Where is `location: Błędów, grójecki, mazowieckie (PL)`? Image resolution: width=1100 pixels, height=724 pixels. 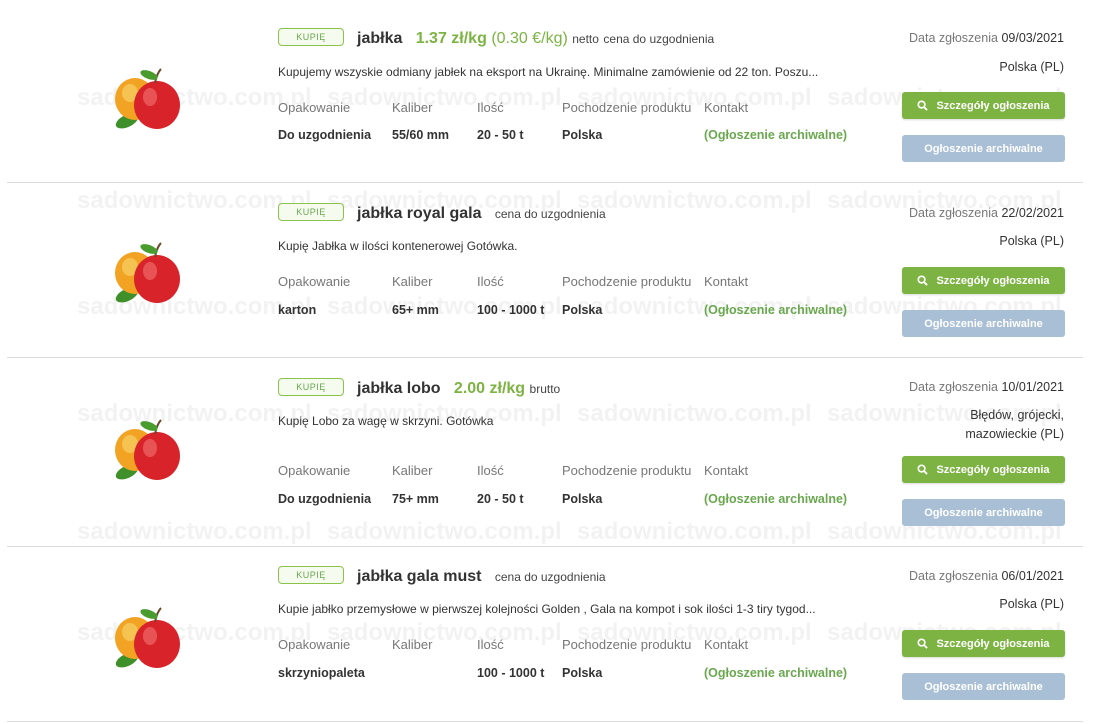 location: Błędów, grójecki, mazowieckie (PL) is located at coordinates (1014, 424).